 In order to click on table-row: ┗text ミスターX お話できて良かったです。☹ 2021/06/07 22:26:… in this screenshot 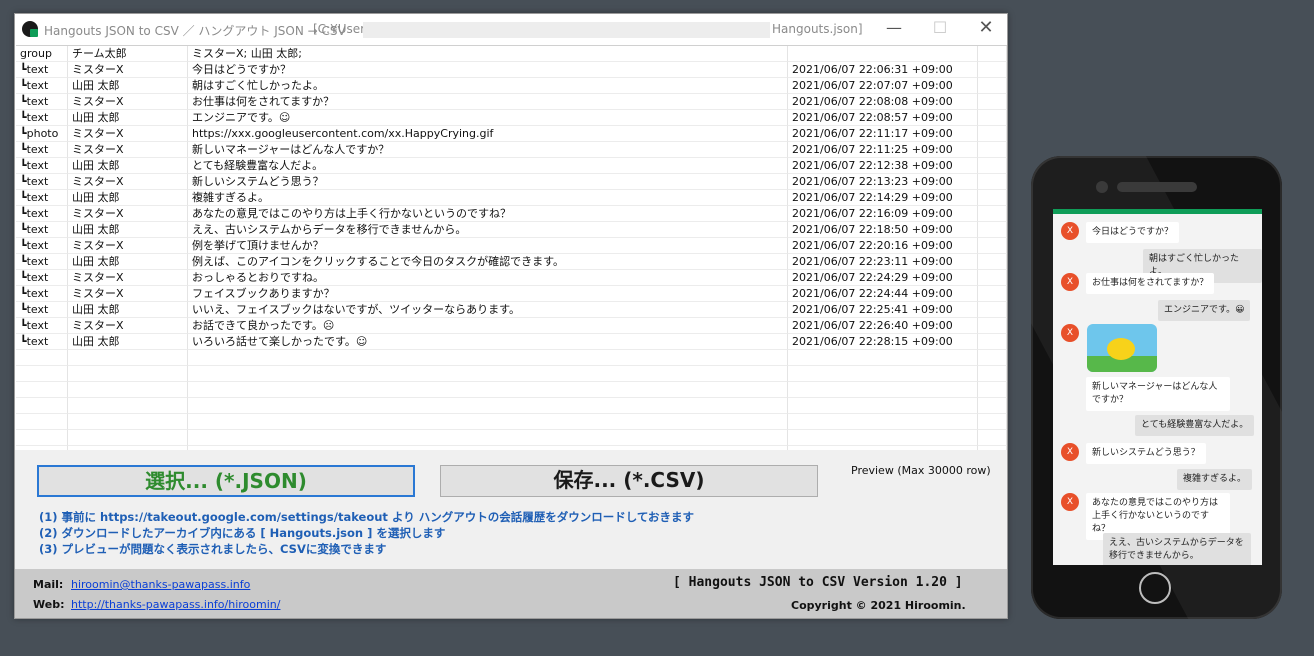, I will do `click(511, 326)`.